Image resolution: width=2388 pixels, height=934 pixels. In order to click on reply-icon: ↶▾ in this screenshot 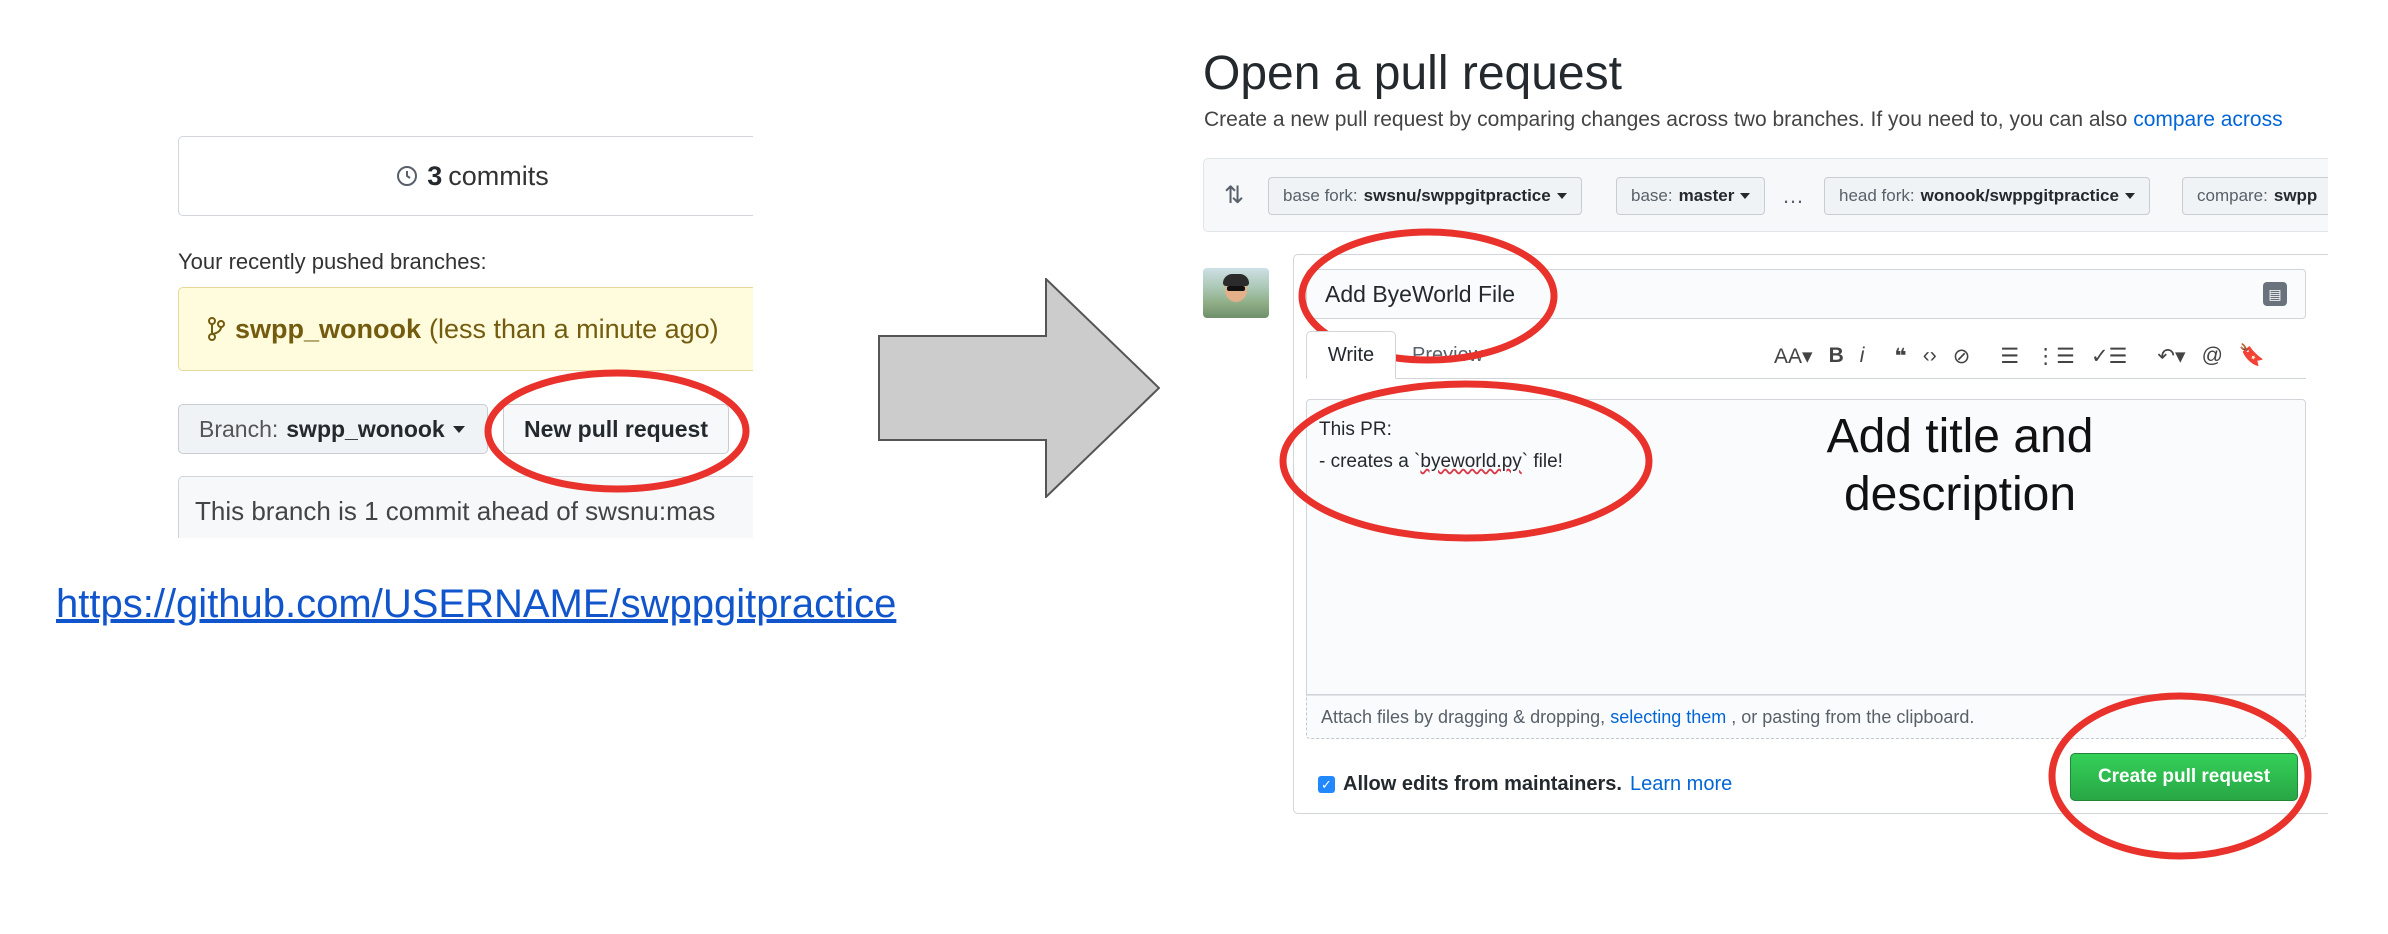, I will do `click(2171, 356)`.